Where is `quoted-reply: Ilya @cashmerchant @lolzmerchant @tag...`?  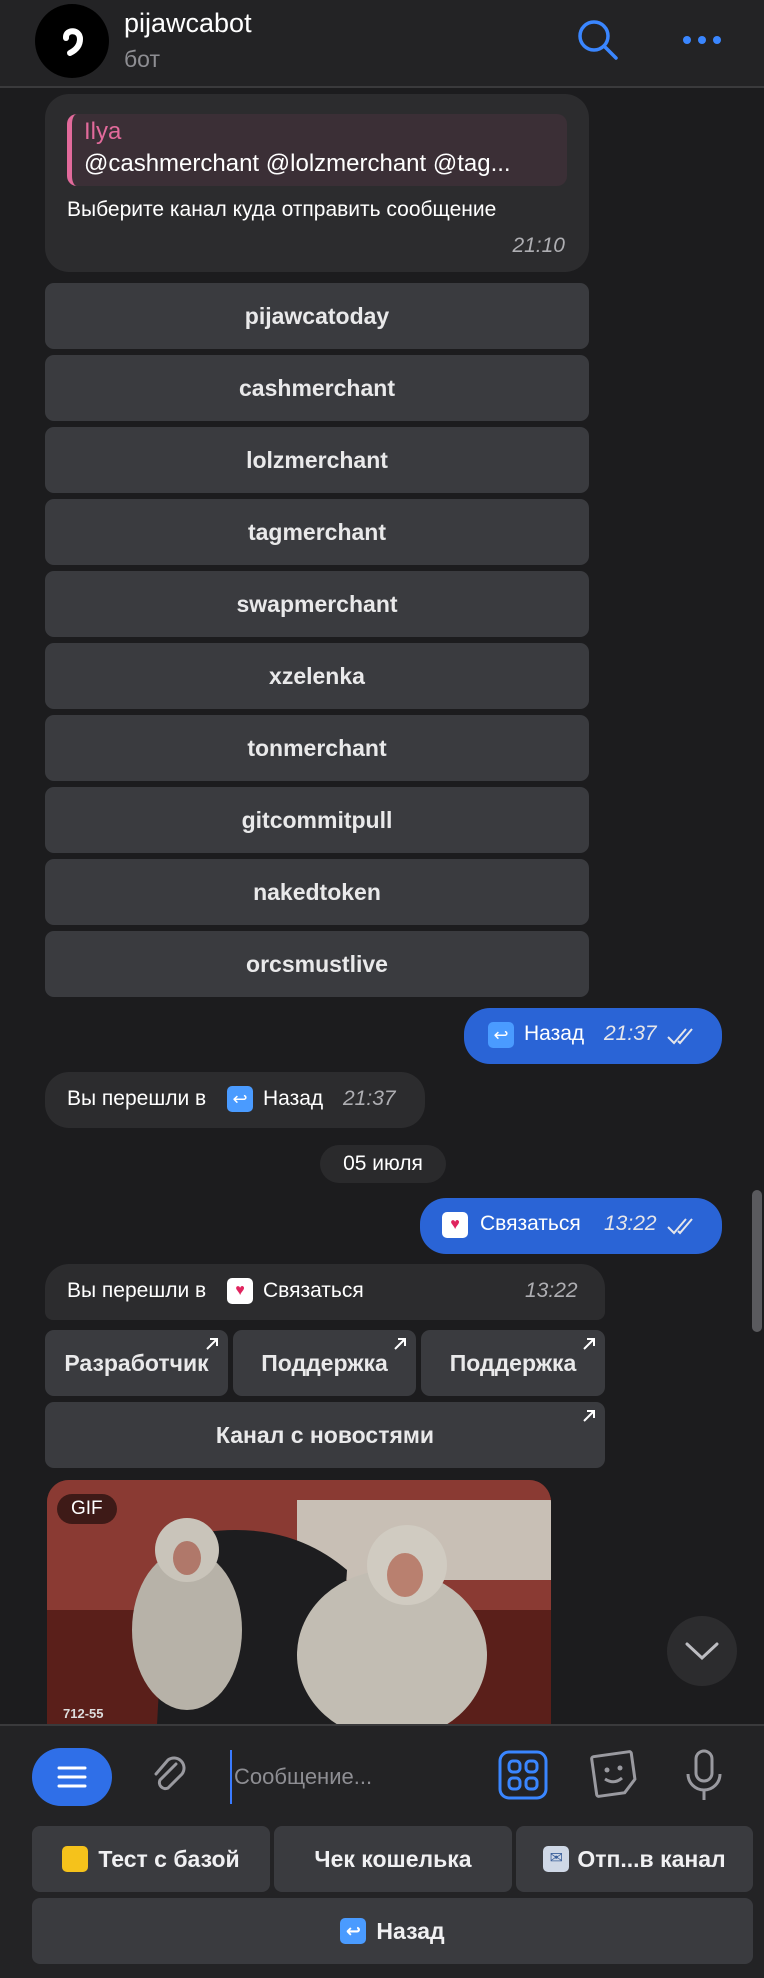 quoted-reply: Ilya @cashmerchant @lolzmerchant @tag... is located at coordinates (317, 150).